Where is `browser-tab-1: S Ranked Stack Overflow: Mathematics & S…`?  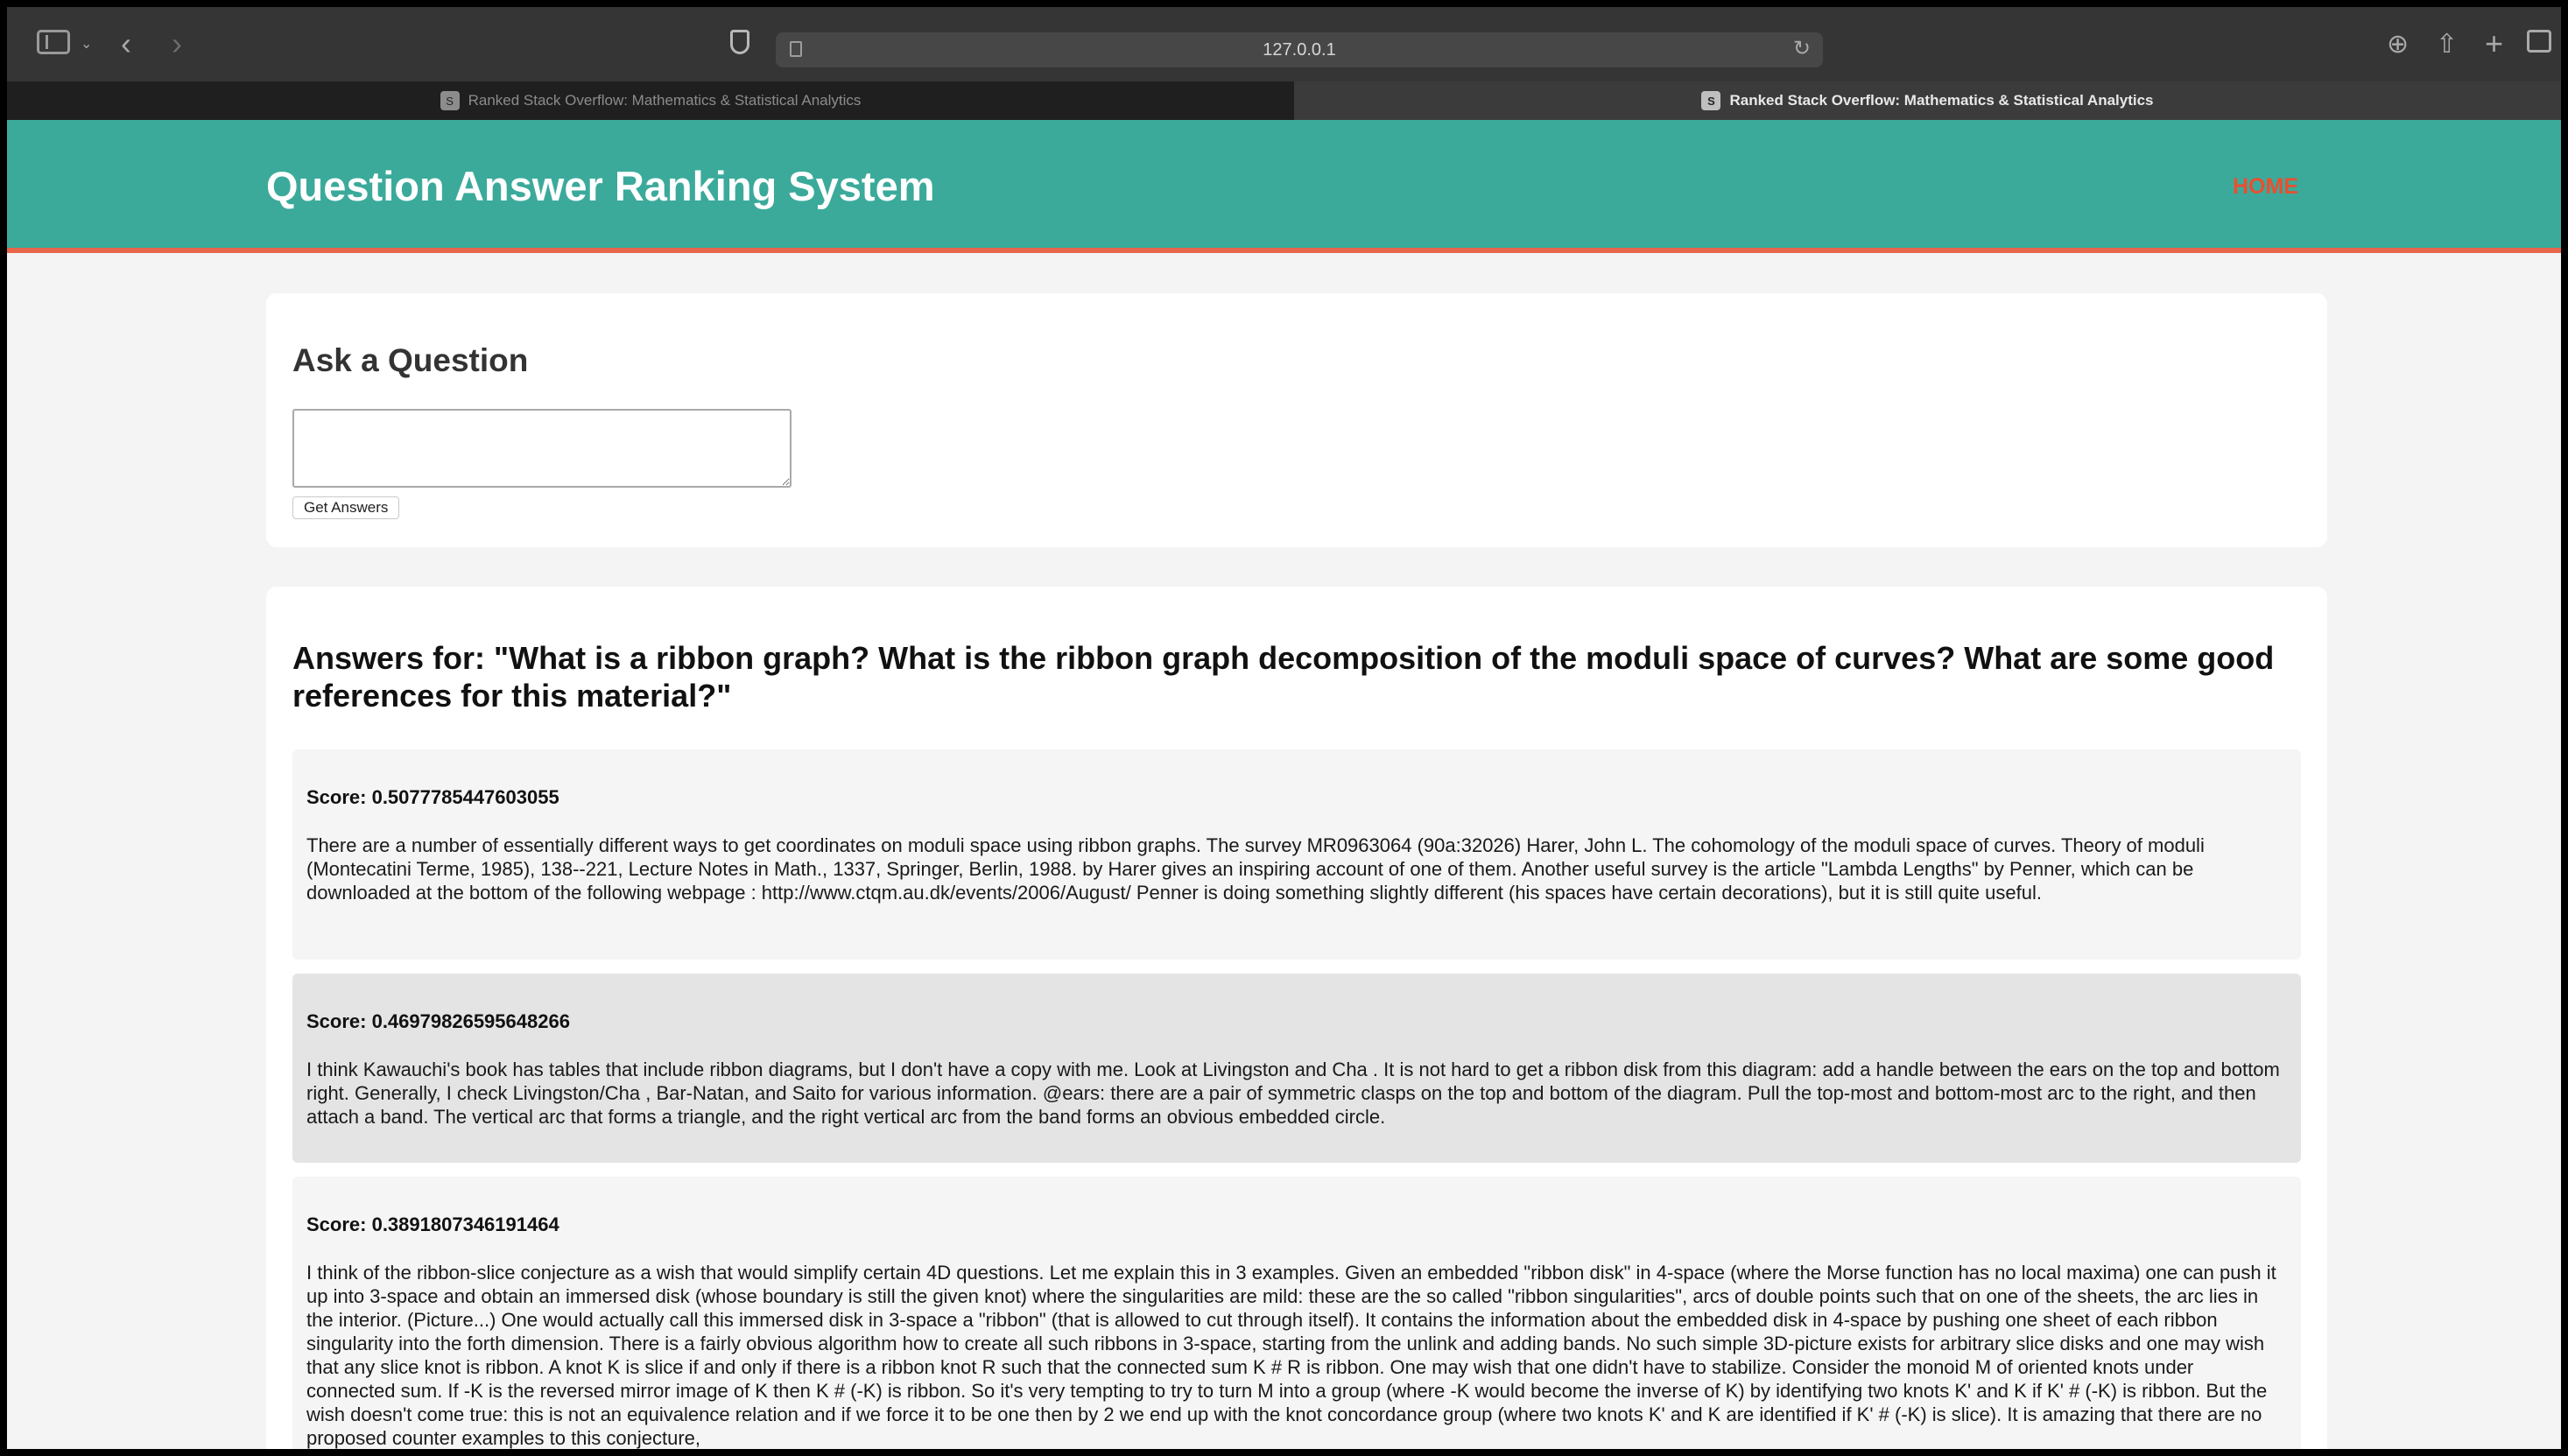 browser-tab-1: S Ranked Stack Overflow: Mathematics & S… is located at coordinates (651, 100).